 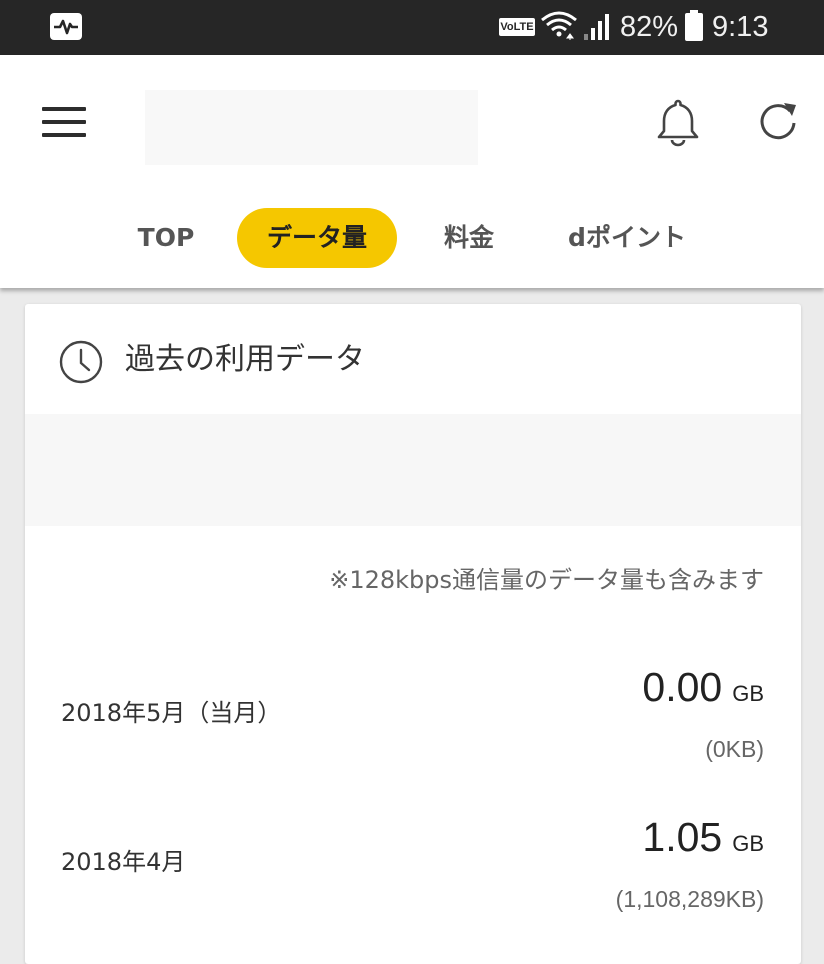 I want to click on tab-fee: 料金, so click(x=469, y=238).